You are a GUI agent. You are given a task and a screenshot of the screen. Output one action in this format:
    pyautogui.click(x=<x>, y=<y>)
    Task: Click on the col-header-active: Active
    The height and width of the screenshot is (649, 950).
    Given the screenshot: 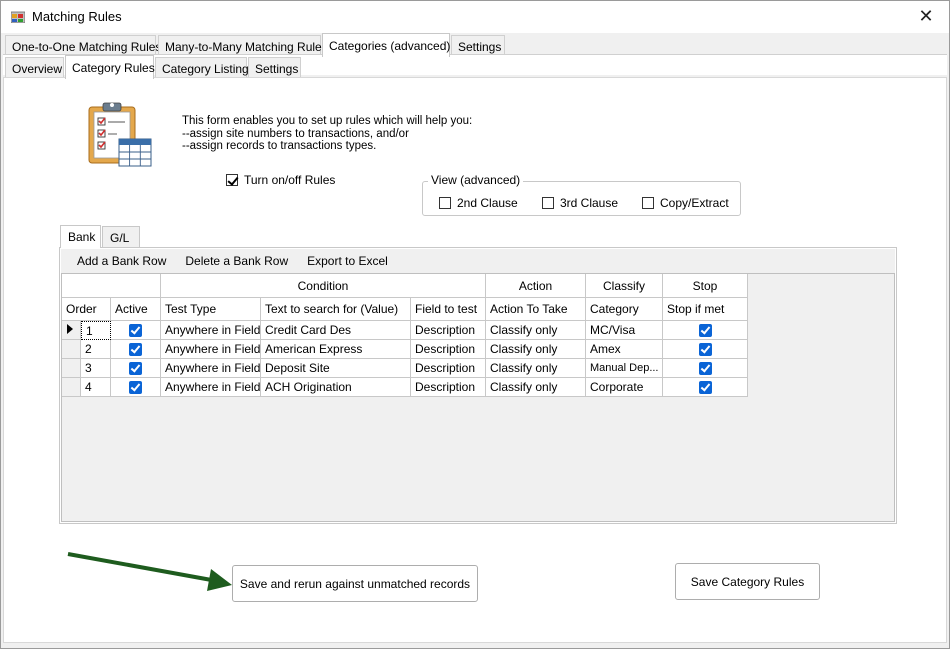 What is the action you would take?
    pyautogui.click(x=136, y=309)
    